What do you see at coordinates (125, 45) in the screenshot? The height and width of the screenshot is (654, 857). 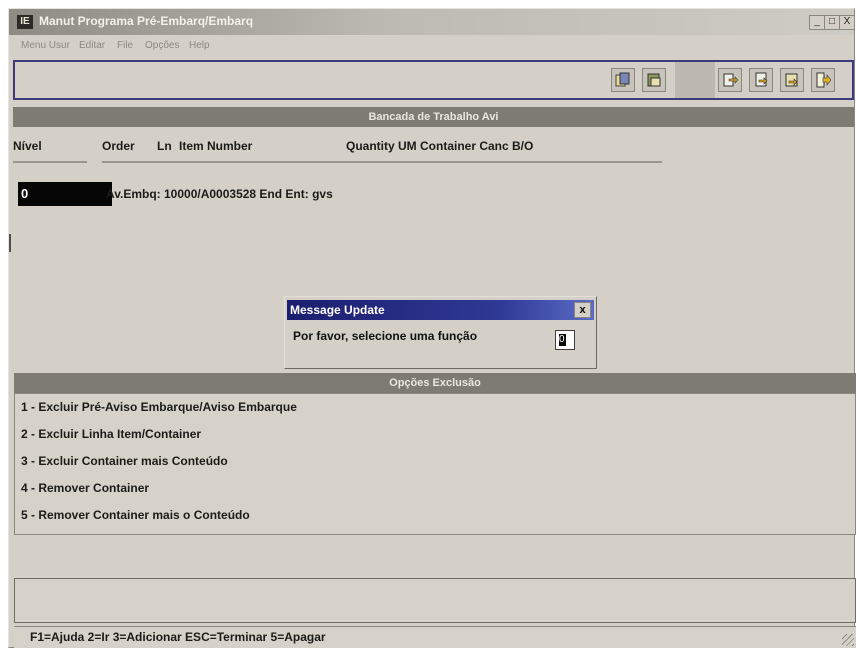 I see `menu-file: File` at bounding box center [125, 45].